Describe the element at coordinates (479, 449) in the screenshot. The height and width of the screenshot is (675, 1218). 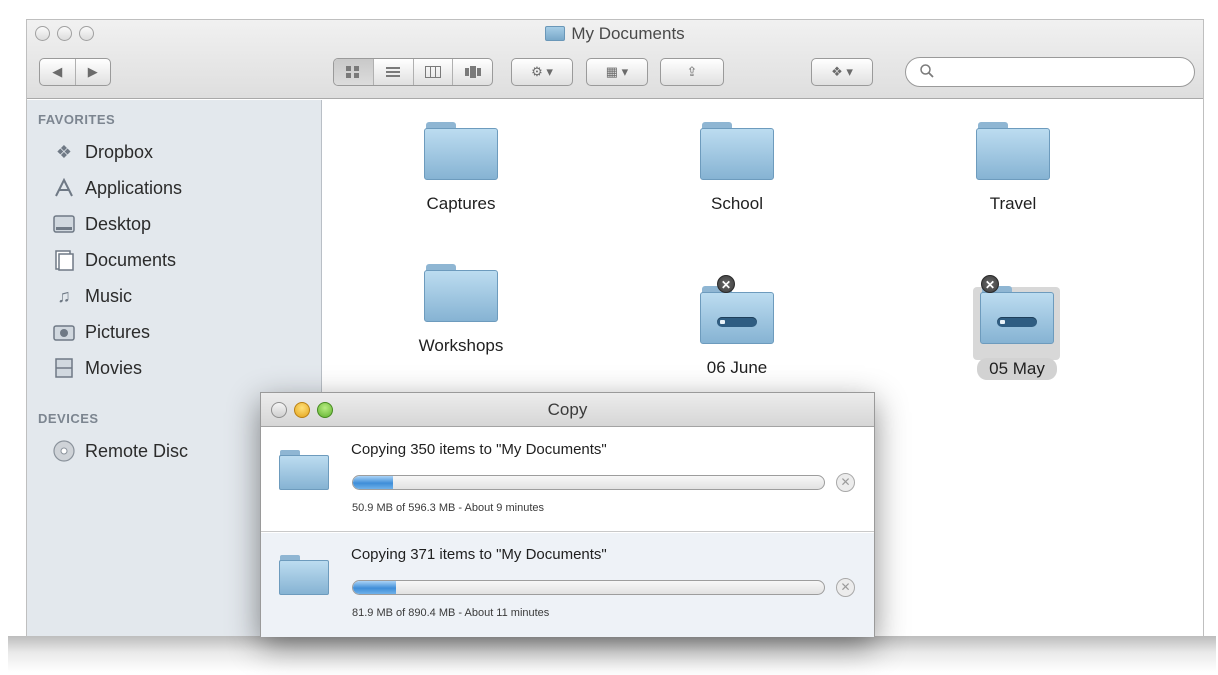
I see `copy-job-label: Copying 350 items to "My Documents"` at that location.